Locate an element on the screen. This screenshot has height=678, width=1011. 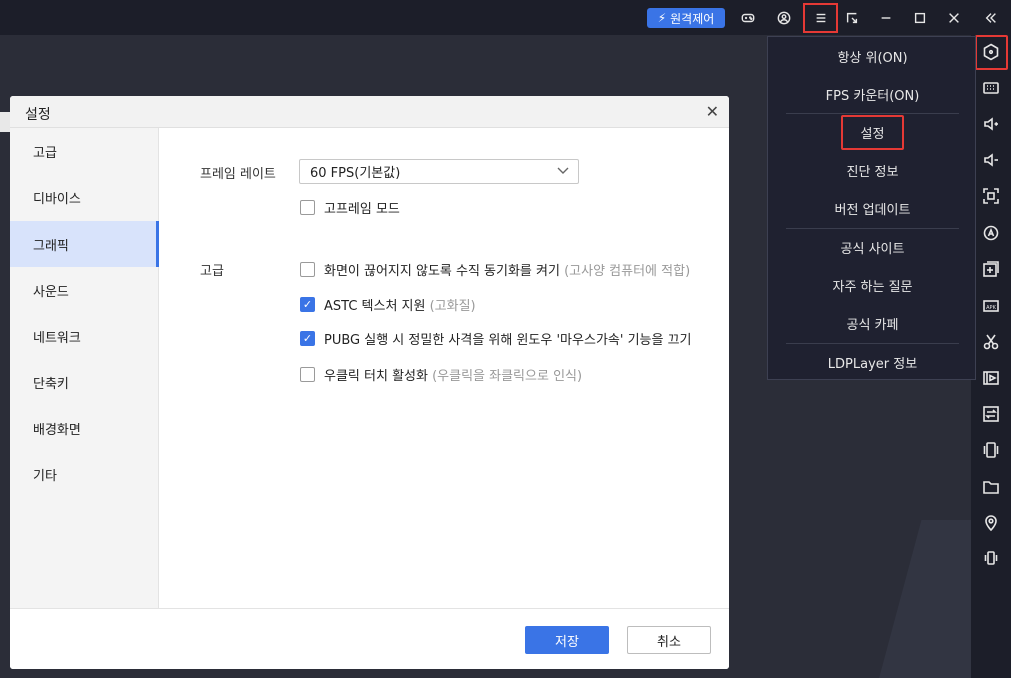
menu-item-official-site: 공식 사이트 is located at coordinates (872, 247).